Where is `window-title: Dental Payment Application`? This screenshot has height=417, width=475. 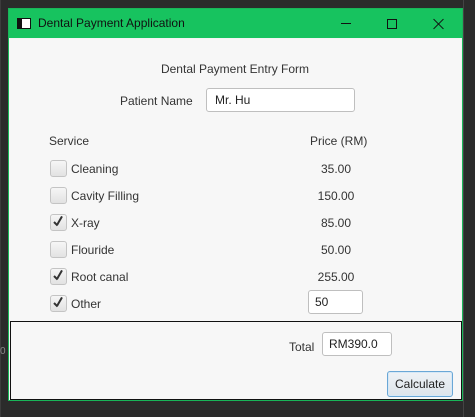
window-title: Dental Payment Application is located at coordinates (111, 23).